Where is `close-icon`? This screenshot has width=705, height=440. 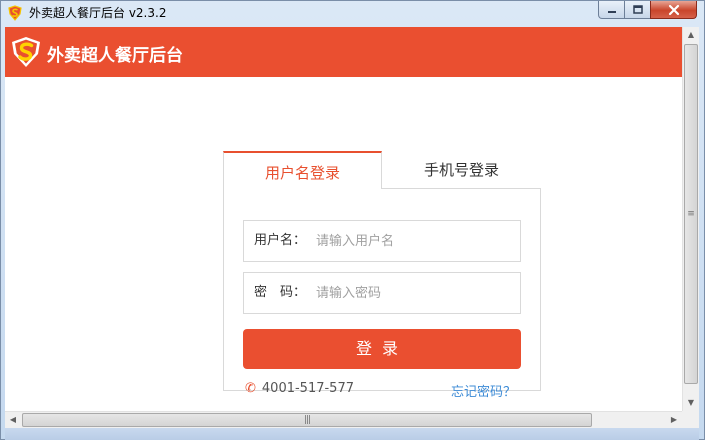 close-icon is located at coordinates (673, 9).